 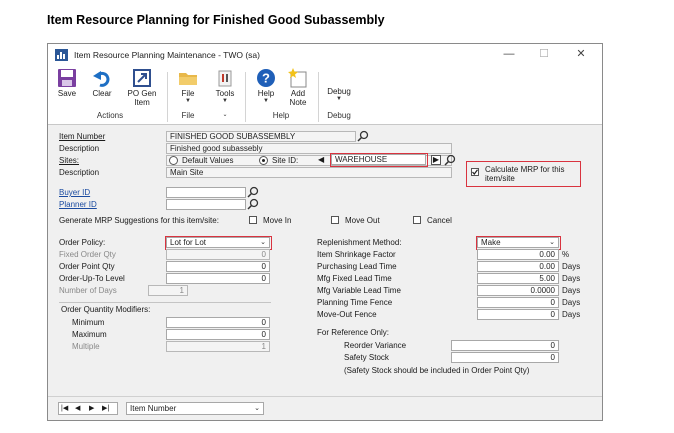 I want to click on browse-bar: |◀ ◀ ▶ ▶| Item Number ⌄, so click(x=325, y=408).